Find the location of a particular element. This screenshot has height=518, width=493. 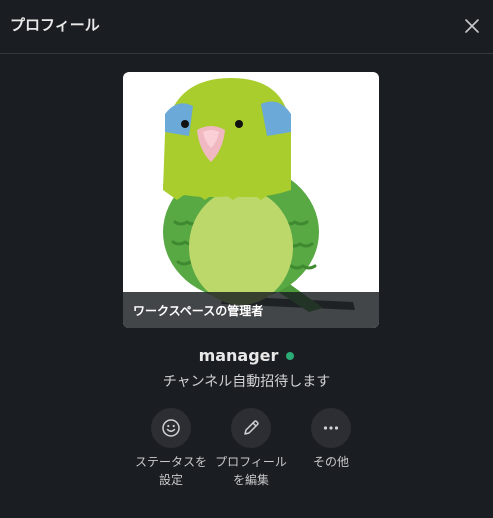

smiley-icon is located at coordinates (171, 428).